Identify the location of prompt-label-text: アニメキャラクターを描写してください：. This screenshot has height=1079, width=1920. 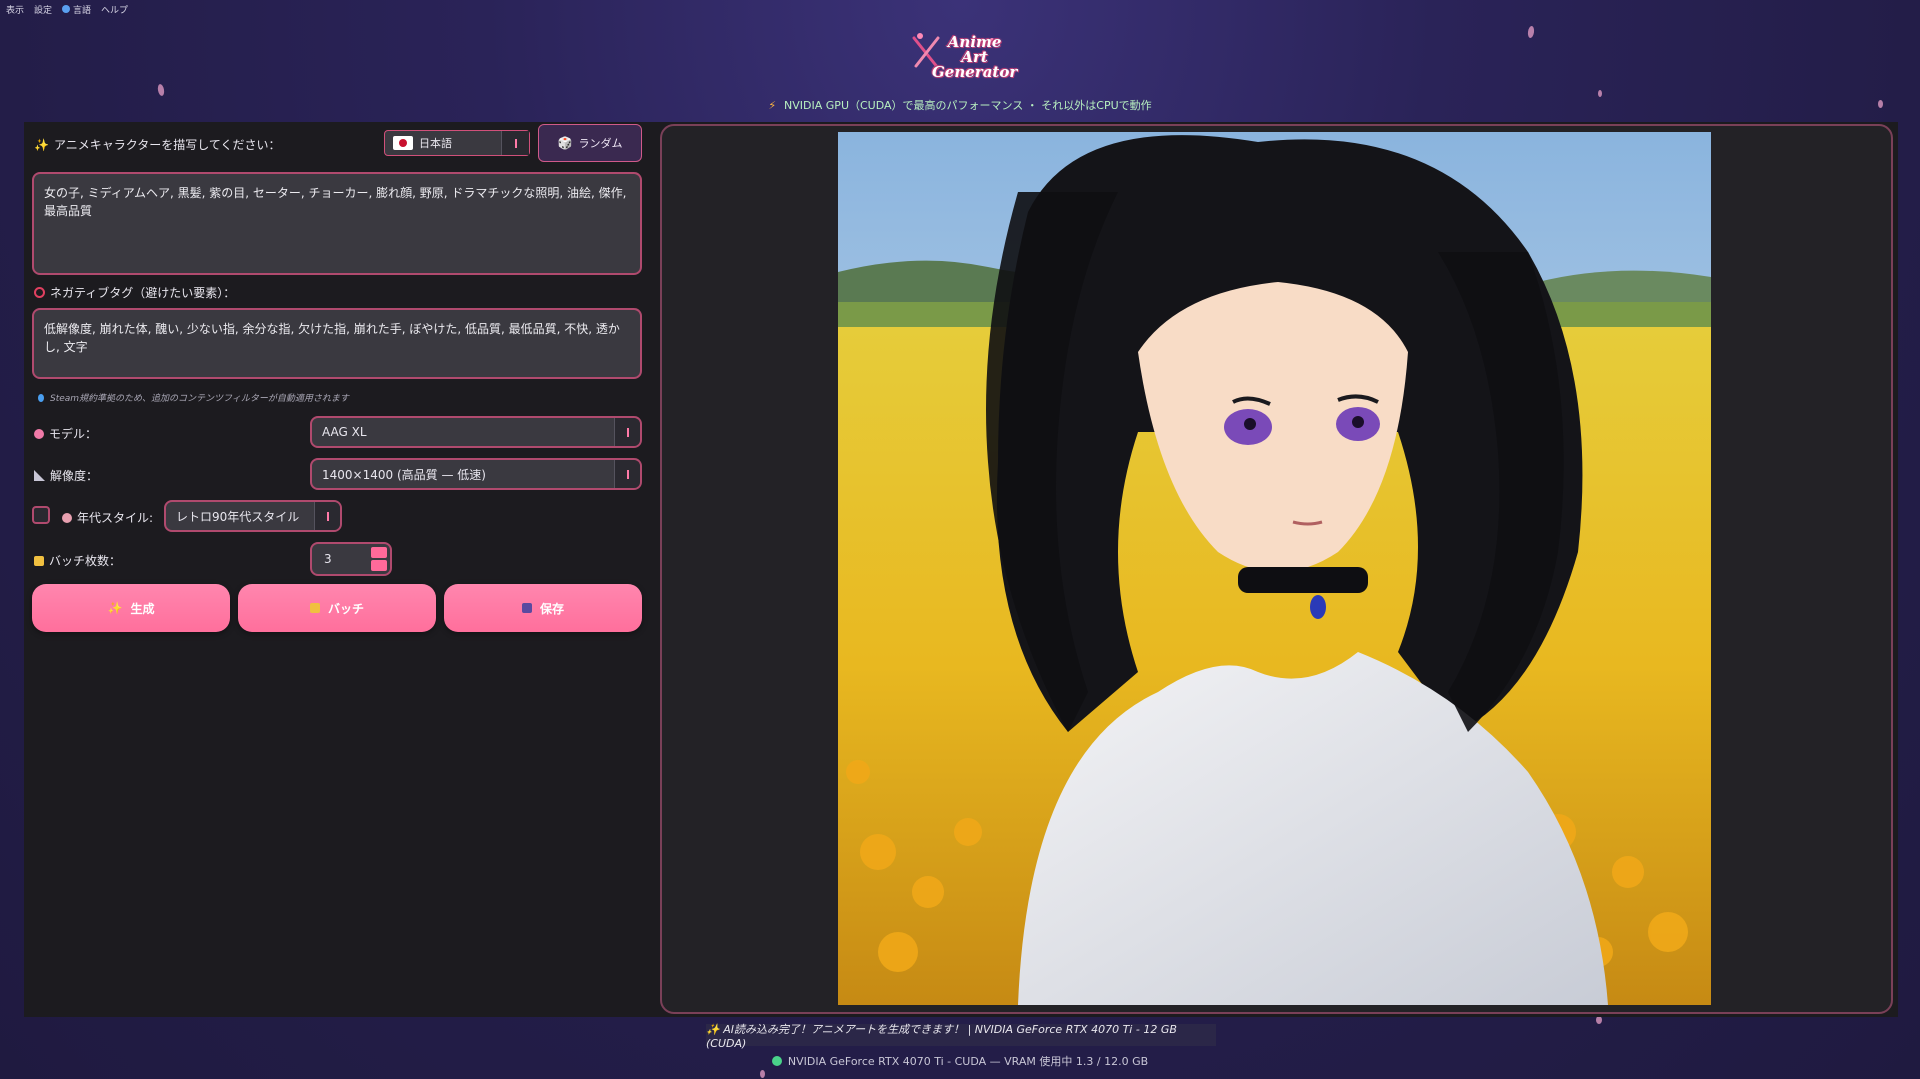
(167, 145).